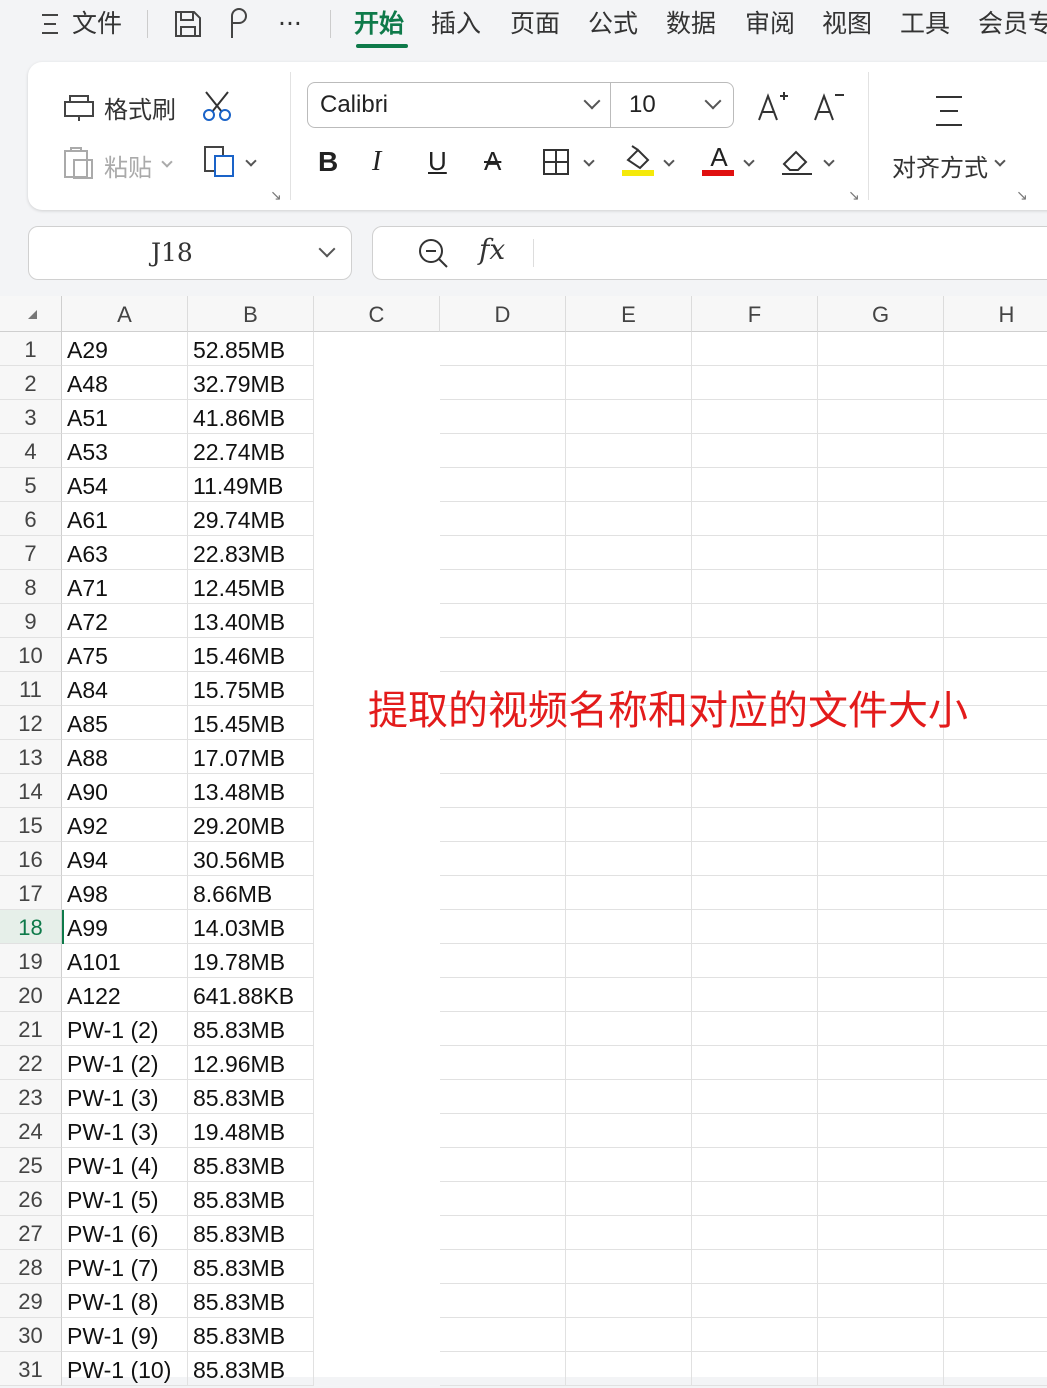 Image resolution: width=1047 pixels, height=1388 pixels. I want to click on tab-insert: 插入, so click(456, 24).